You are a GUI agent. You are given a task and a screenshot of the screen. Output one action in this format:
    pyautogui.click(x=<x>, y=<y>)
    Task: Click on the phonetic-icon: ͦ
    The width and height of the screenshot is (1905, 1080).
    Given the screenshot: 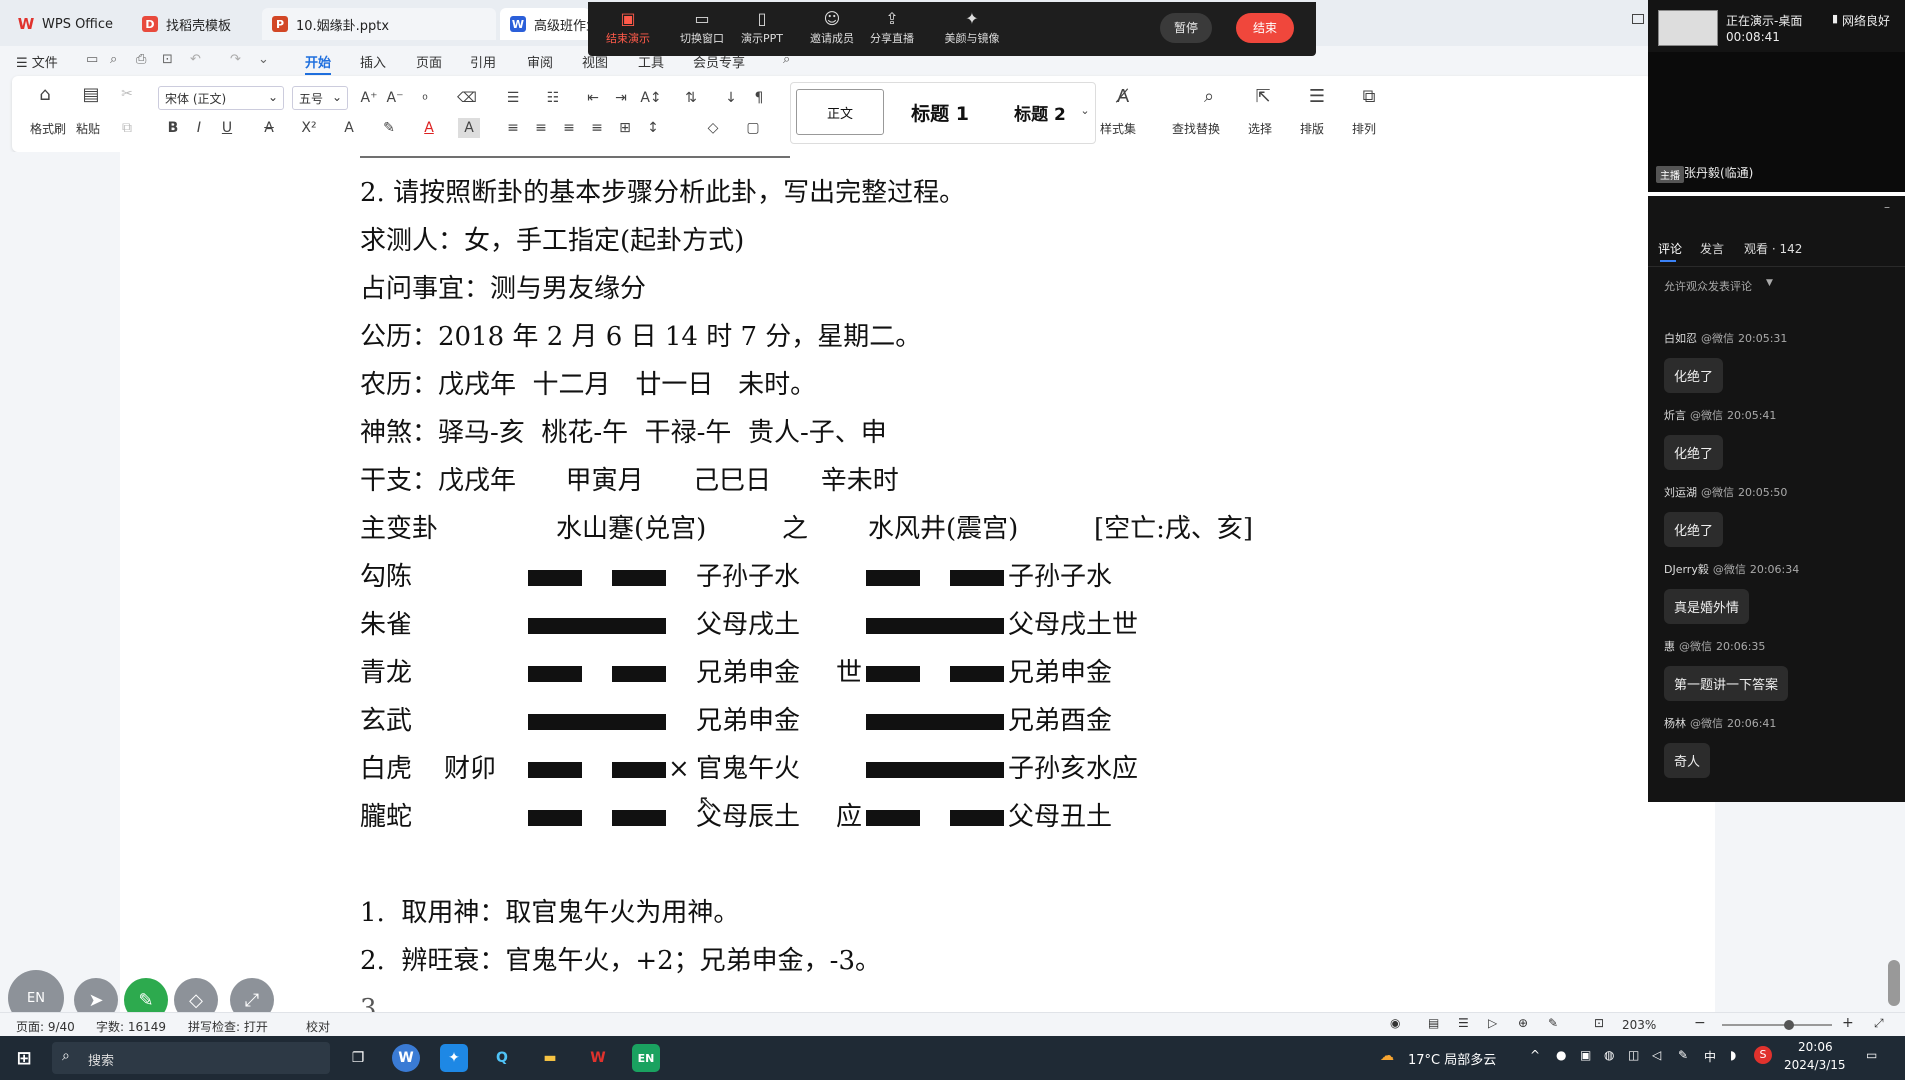 What is the action you would take?
    pyautogui.click(x=425, y=98)
    